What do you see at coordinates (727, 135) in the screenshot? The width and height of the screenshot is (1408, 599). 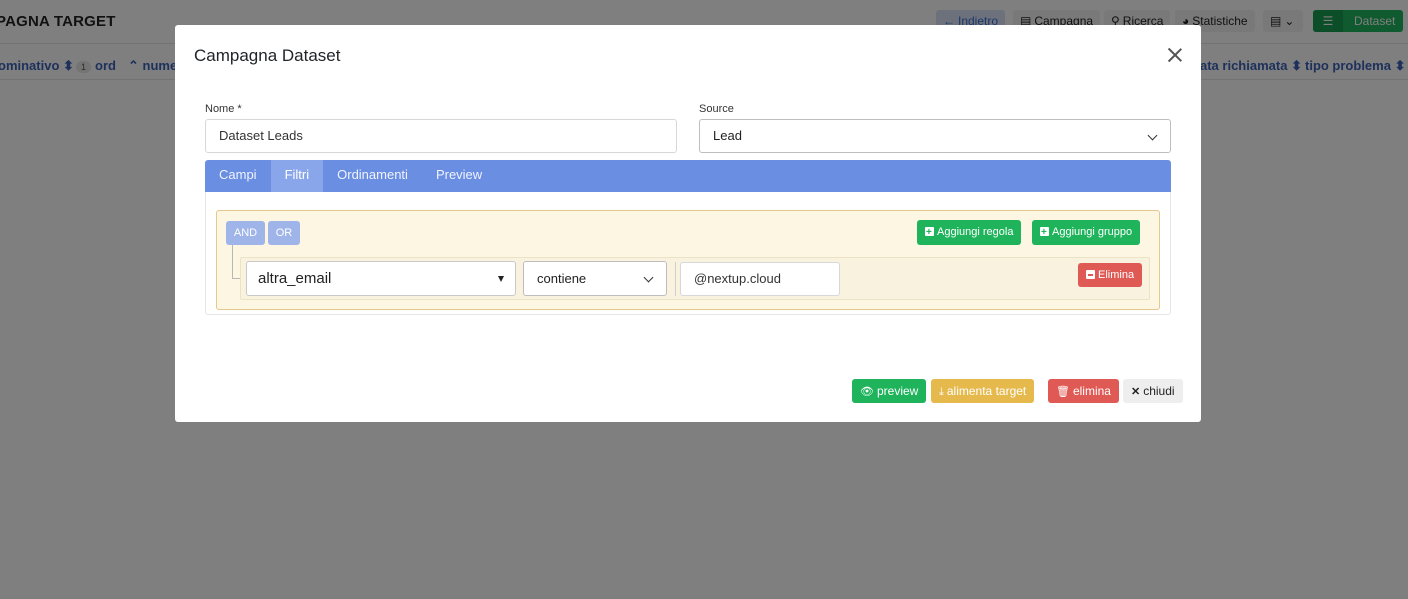 I see `source-select-value: Lead` at bounding box center [727, 135].